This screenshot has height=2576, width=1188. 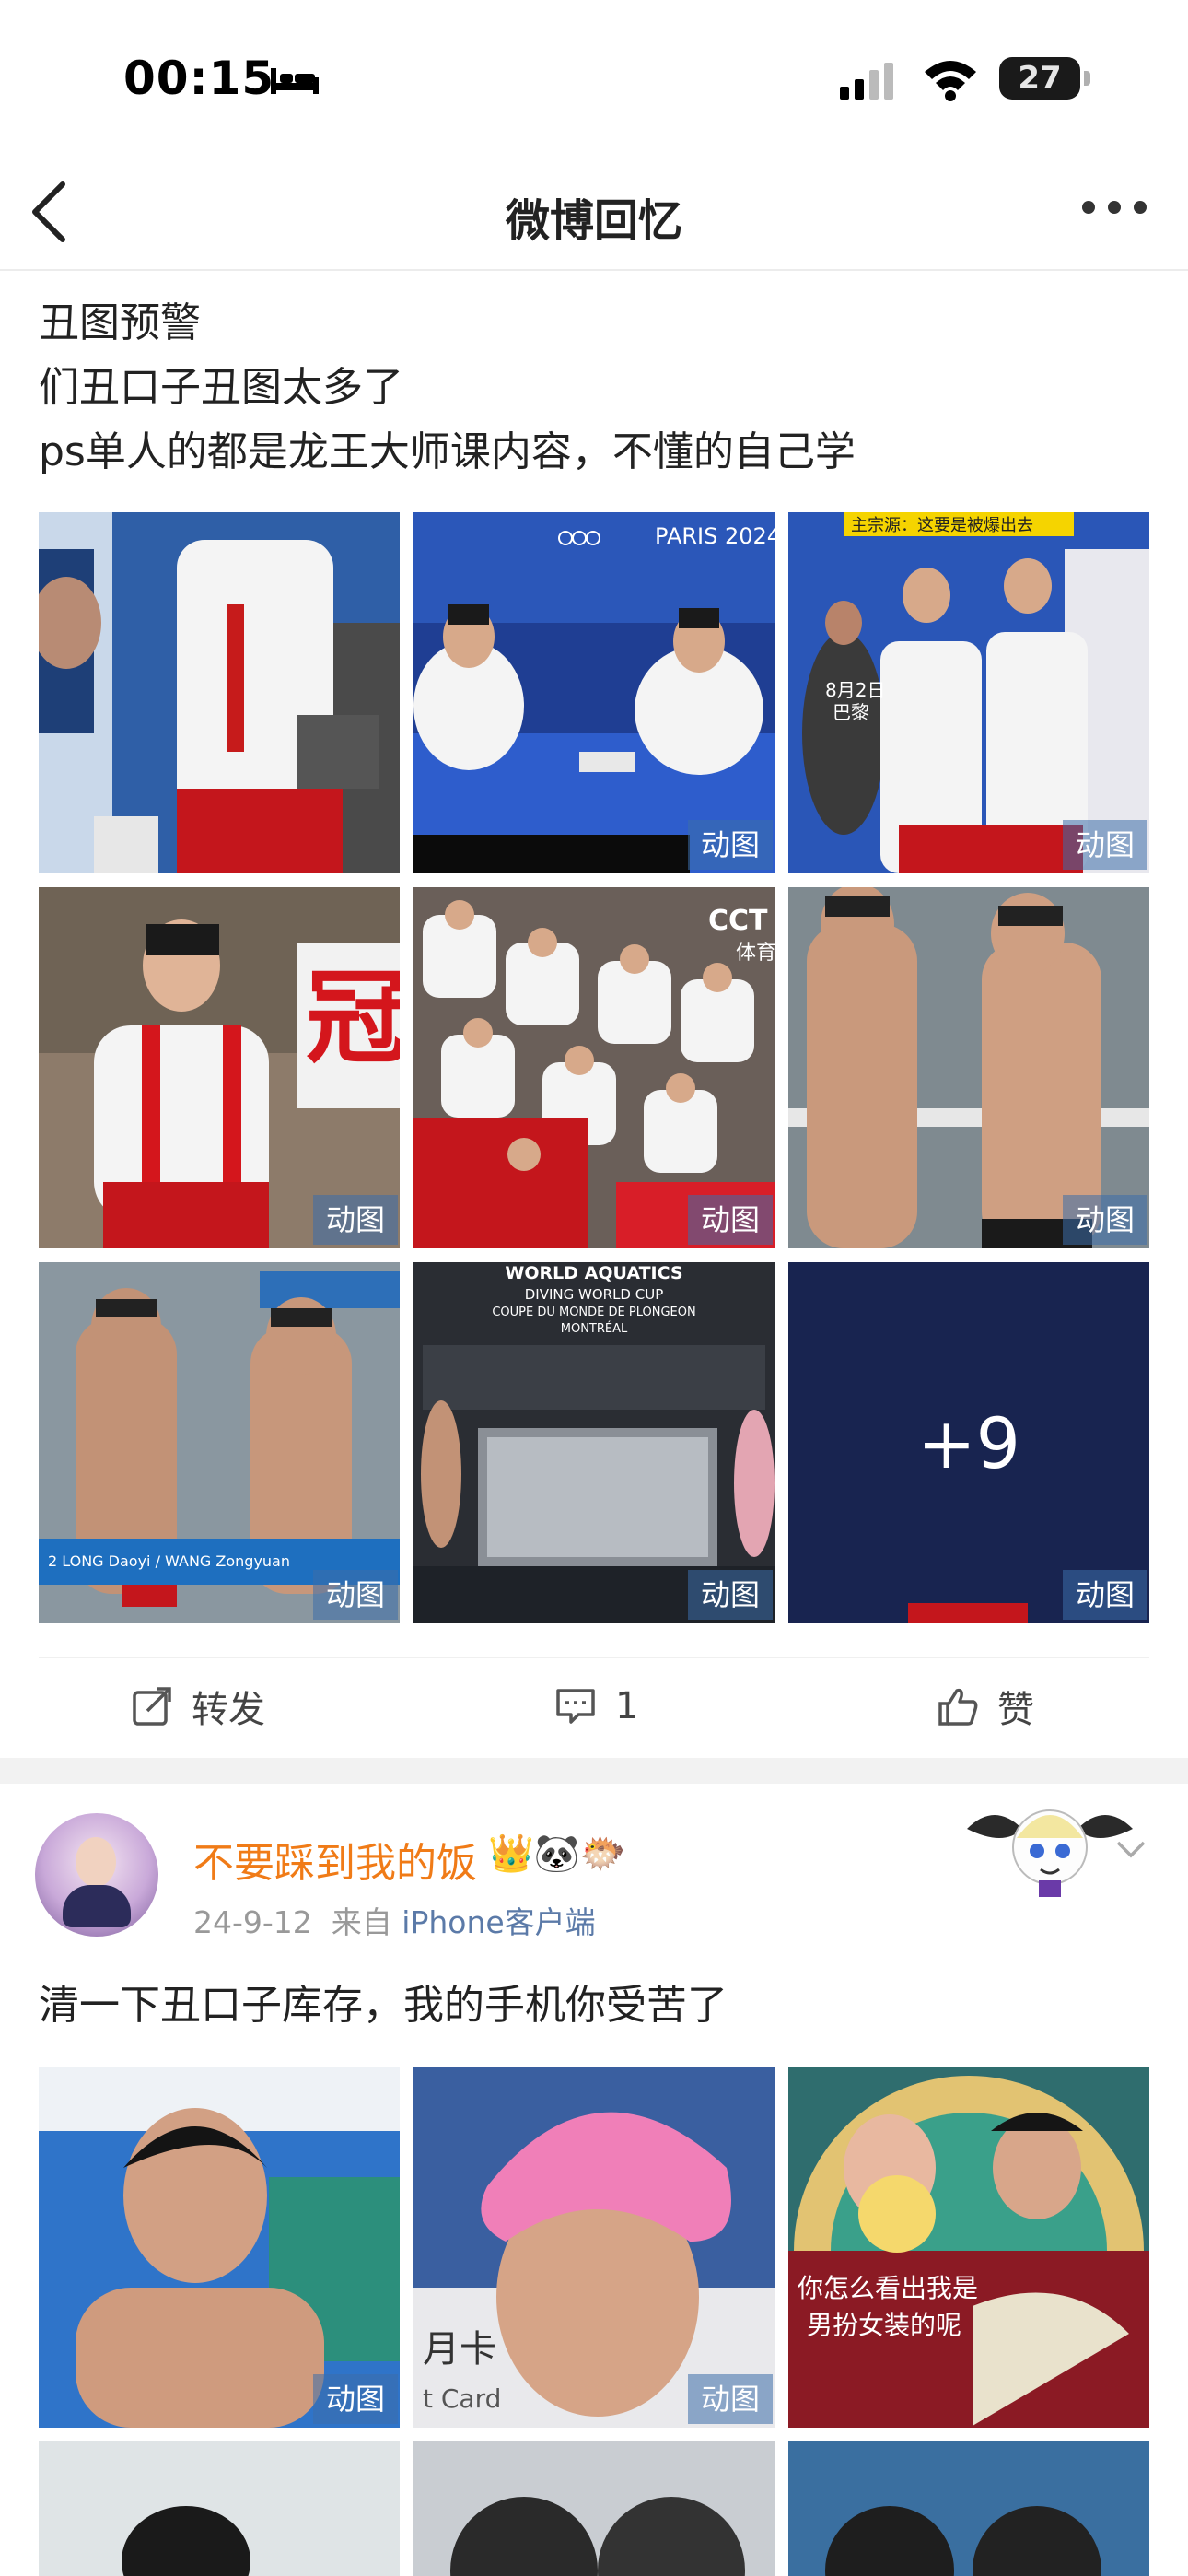 I want to click on svg-text: COUPE DU MONDE DE PLONGEON, so click(x=593, y=1312).